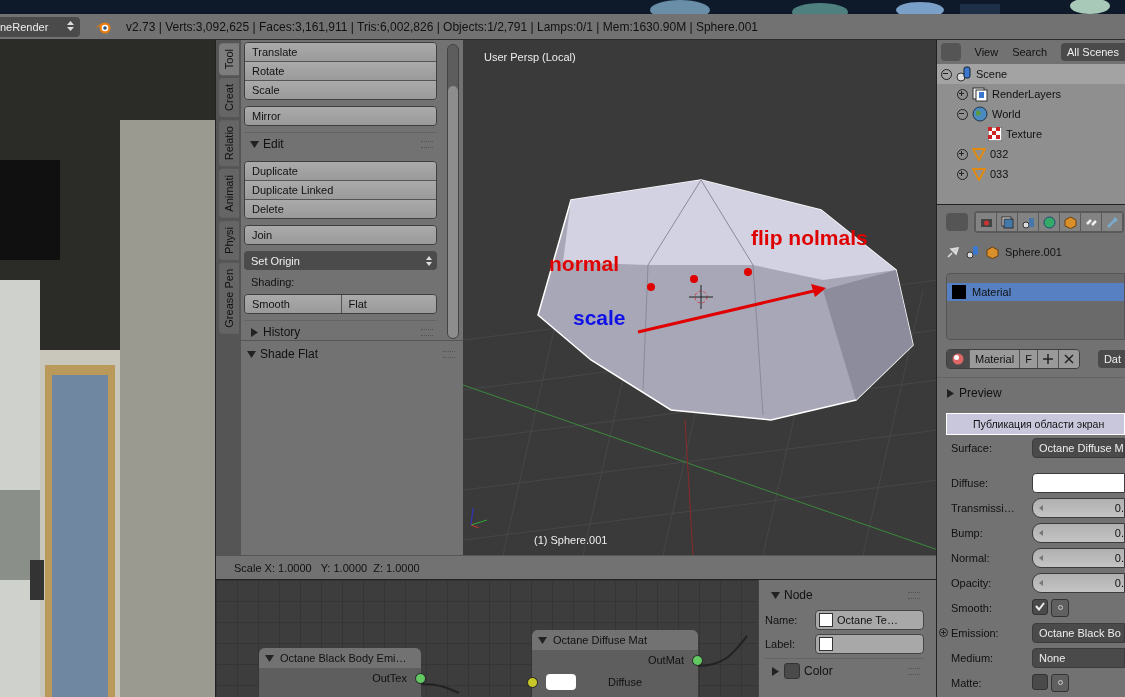 This screenshot has height=697, width=1125. I want to click on breadcrumb-item: Sphere.001, so click(1033, 252).